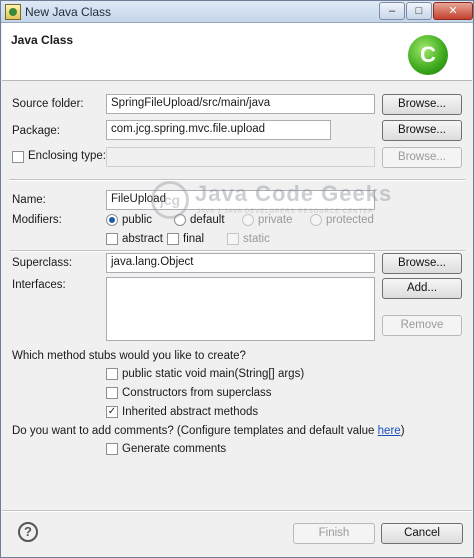 This screenshot has width=474, height=558. What do you see at coordinates (237, 511) in the screenshot?
I see `footer-separator` at bounding box center [237, 511].